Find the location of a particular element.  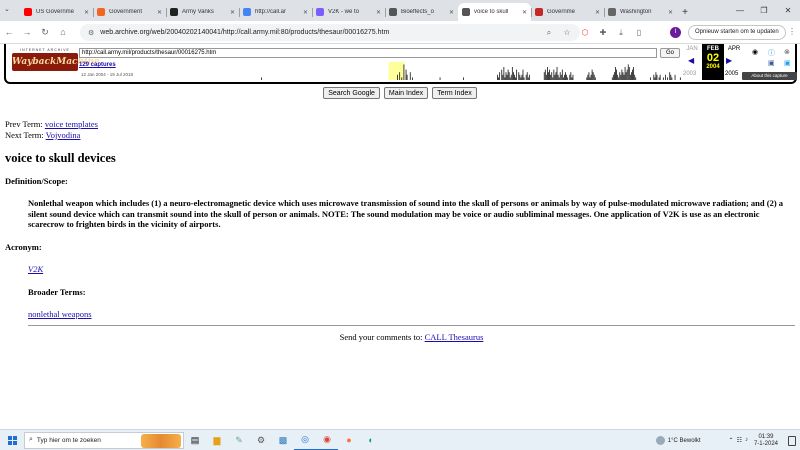

wayback-logo: INTERNET ARCHIVE WaybackMachine is located at coordinates (56, 62).